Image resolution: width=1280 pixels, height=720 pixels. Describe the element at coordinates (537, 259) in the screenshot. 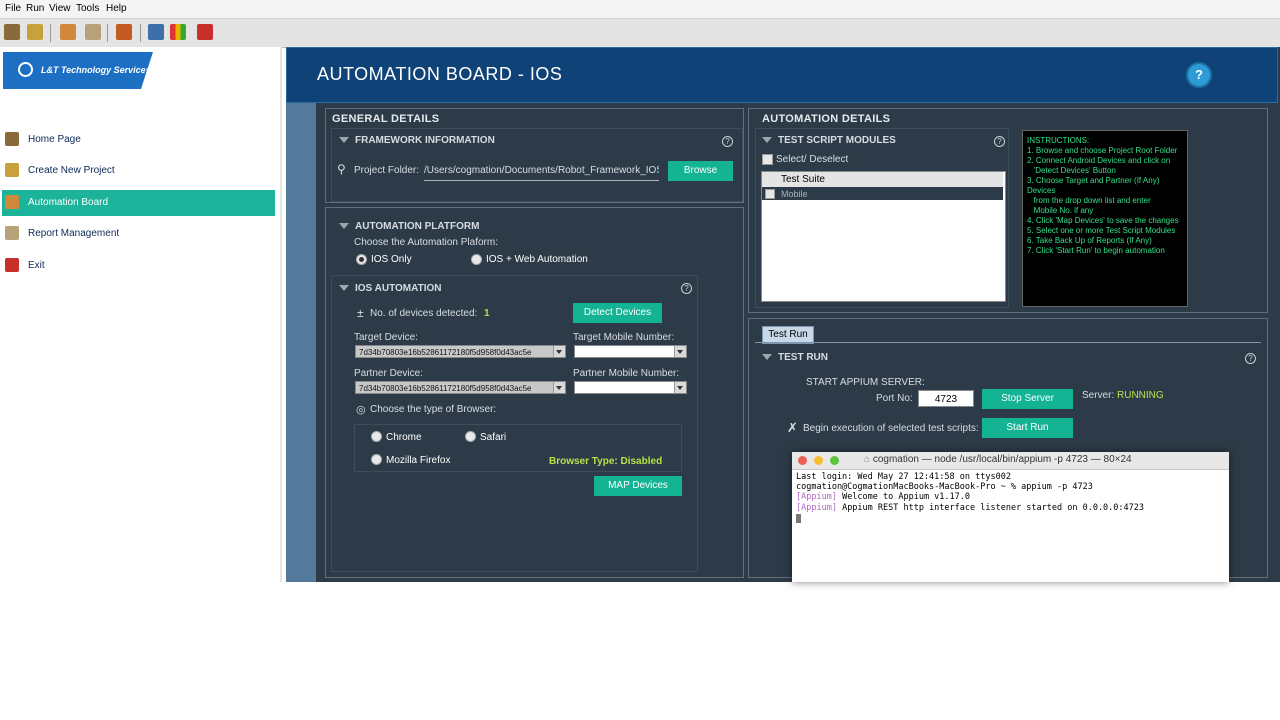

I see `ios-web-label: IOS + Web Automation` at that location.